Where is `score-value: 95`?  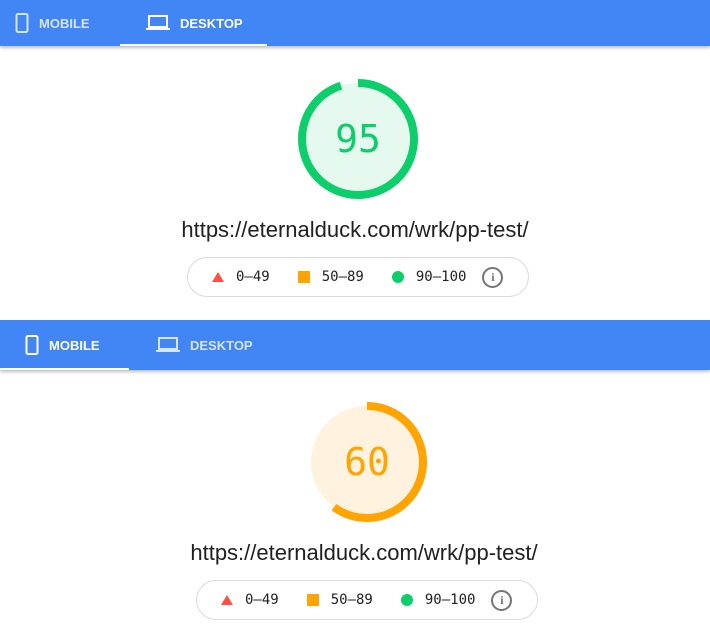 score-value: 95 is located at coordinates (358, 139).